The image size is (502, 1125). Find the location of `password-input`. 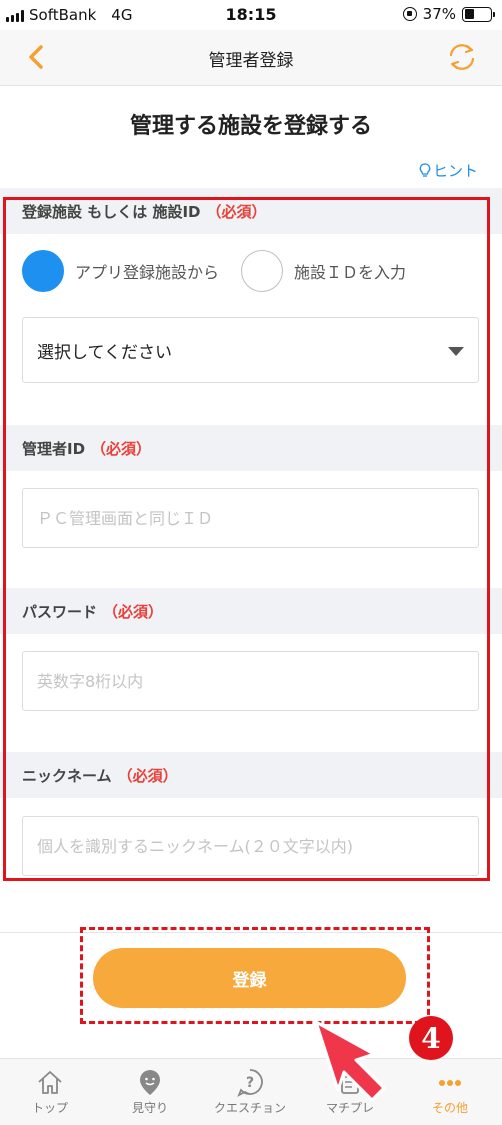

password-input is located at coordinates (250, 681).